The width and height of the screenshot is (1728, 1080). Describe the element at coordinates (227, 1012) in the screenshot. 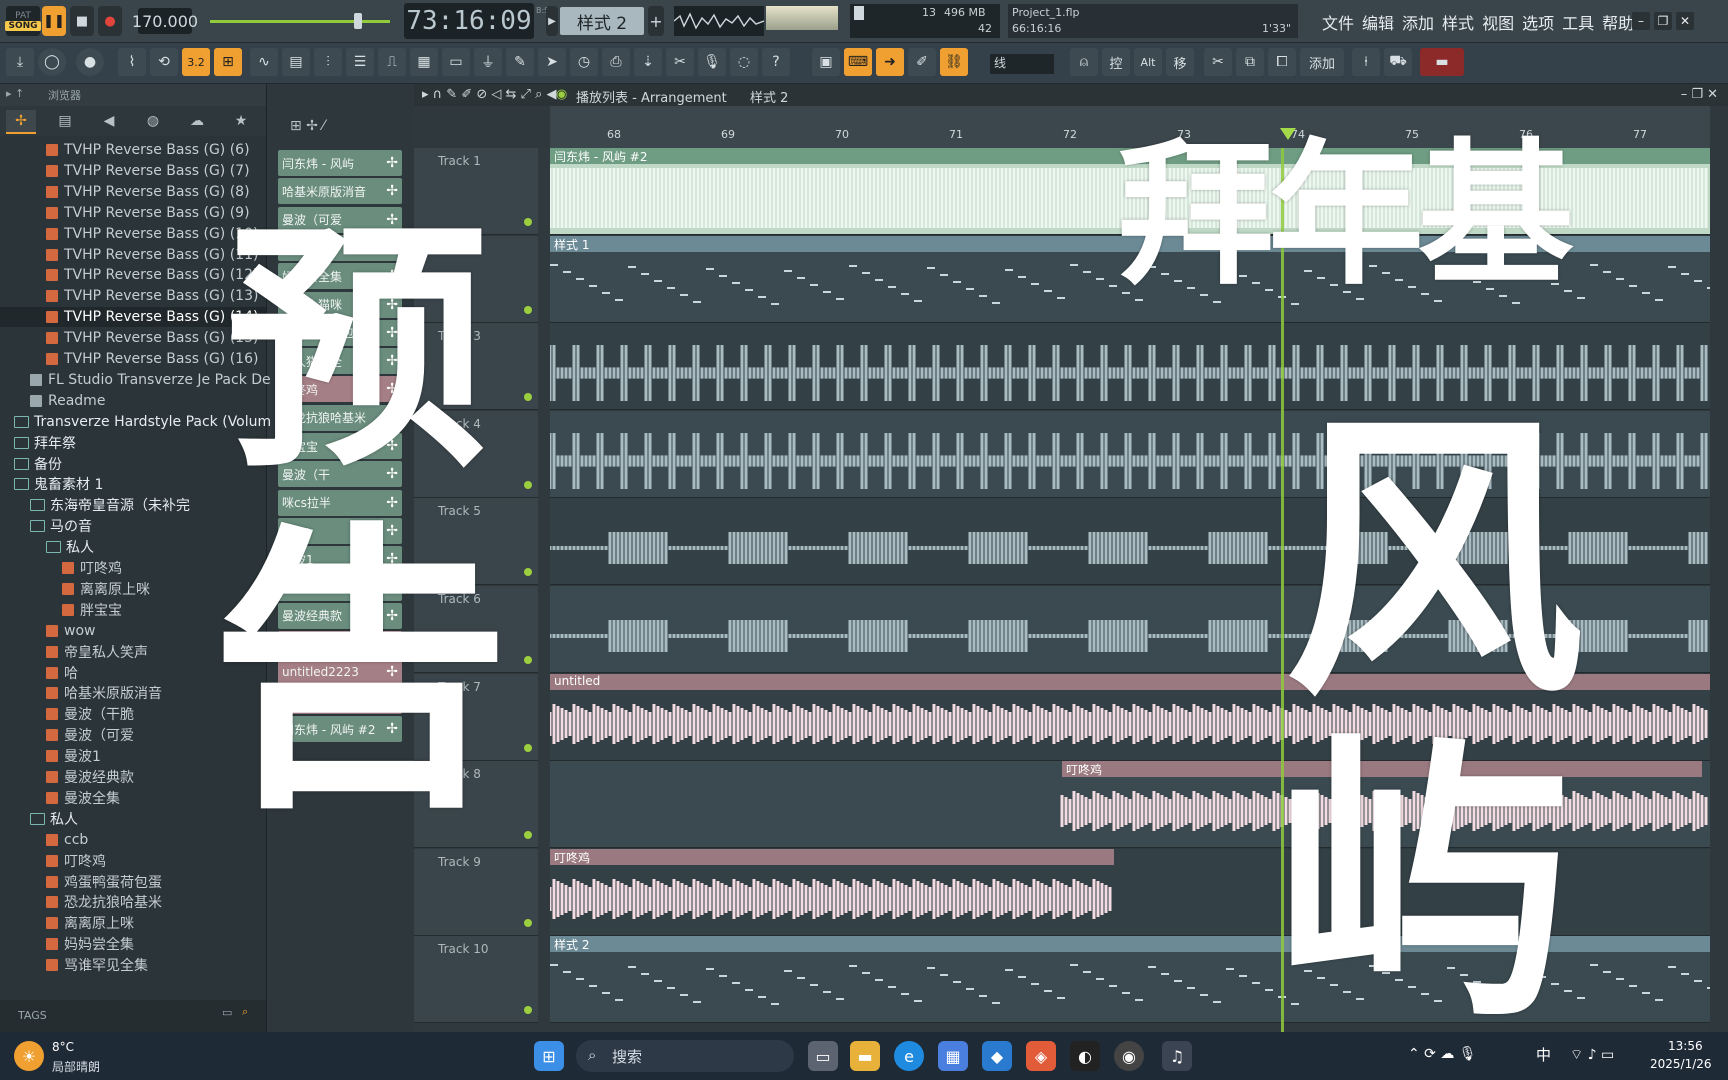

I see `folder-icon: ▭` at that location.